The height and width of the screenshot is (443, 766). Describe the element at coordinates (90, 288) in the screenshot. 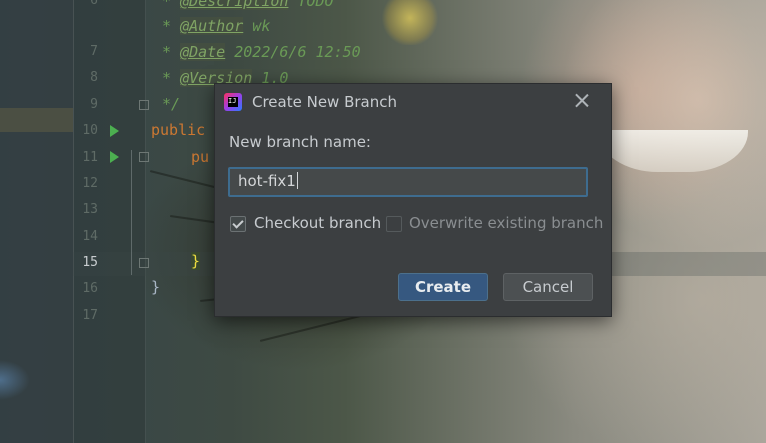

I see `line-number: 16` at that location.